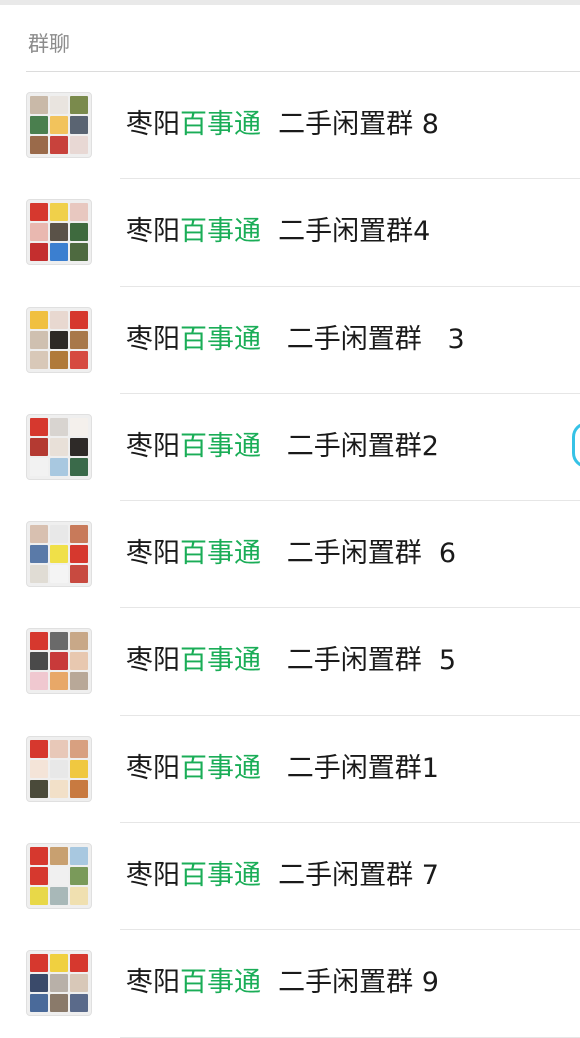 Image resolution: width=580 pixels, height=1038 pixels. I want to click on group-chat-row: 枣阳百事通 二手闲置群2, so click(290, 448).